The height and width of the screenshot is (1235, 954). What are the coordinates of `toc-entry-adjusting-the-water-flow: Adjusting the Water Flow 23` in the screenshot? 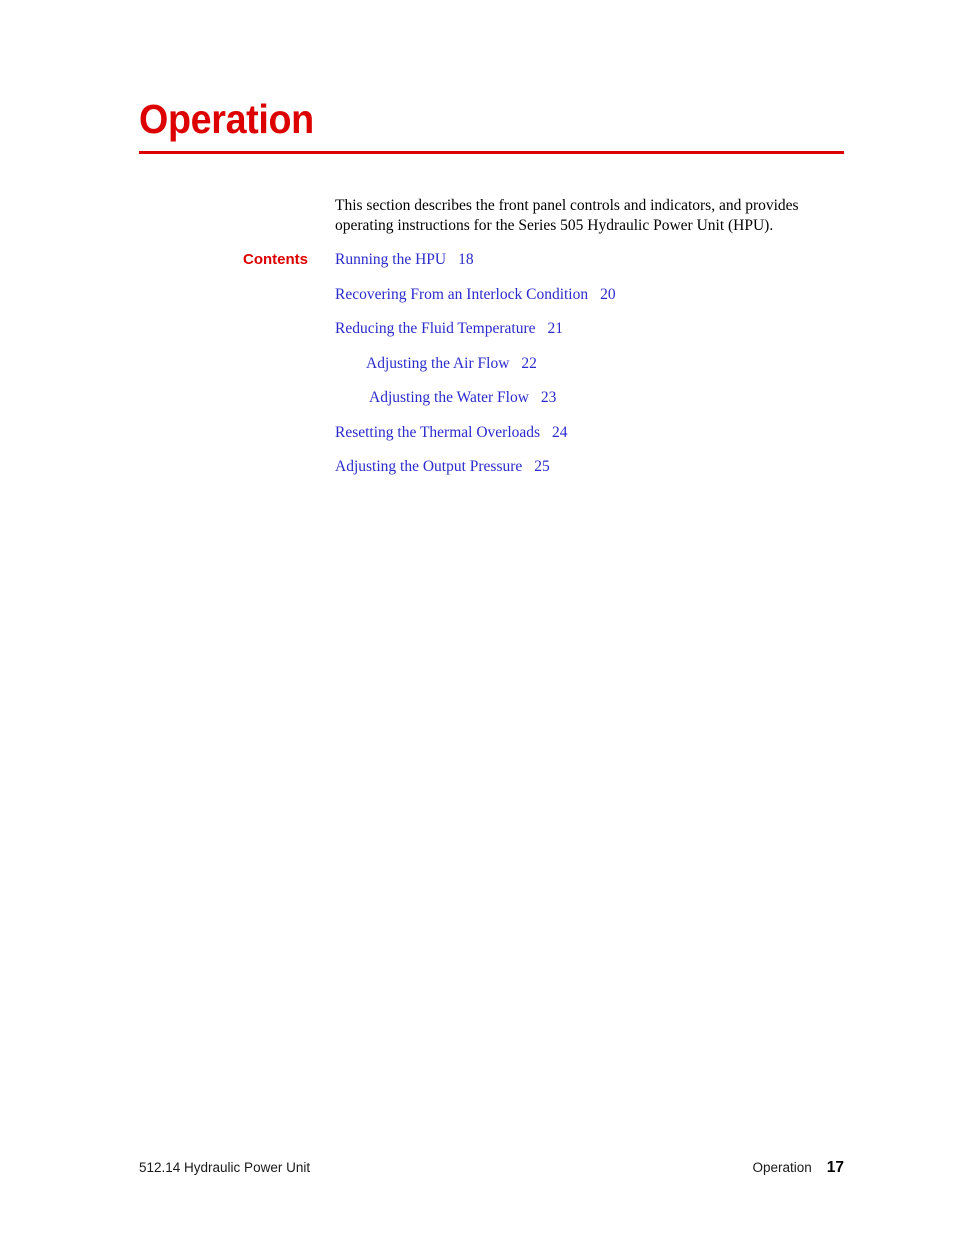 It's located at (585, 405).